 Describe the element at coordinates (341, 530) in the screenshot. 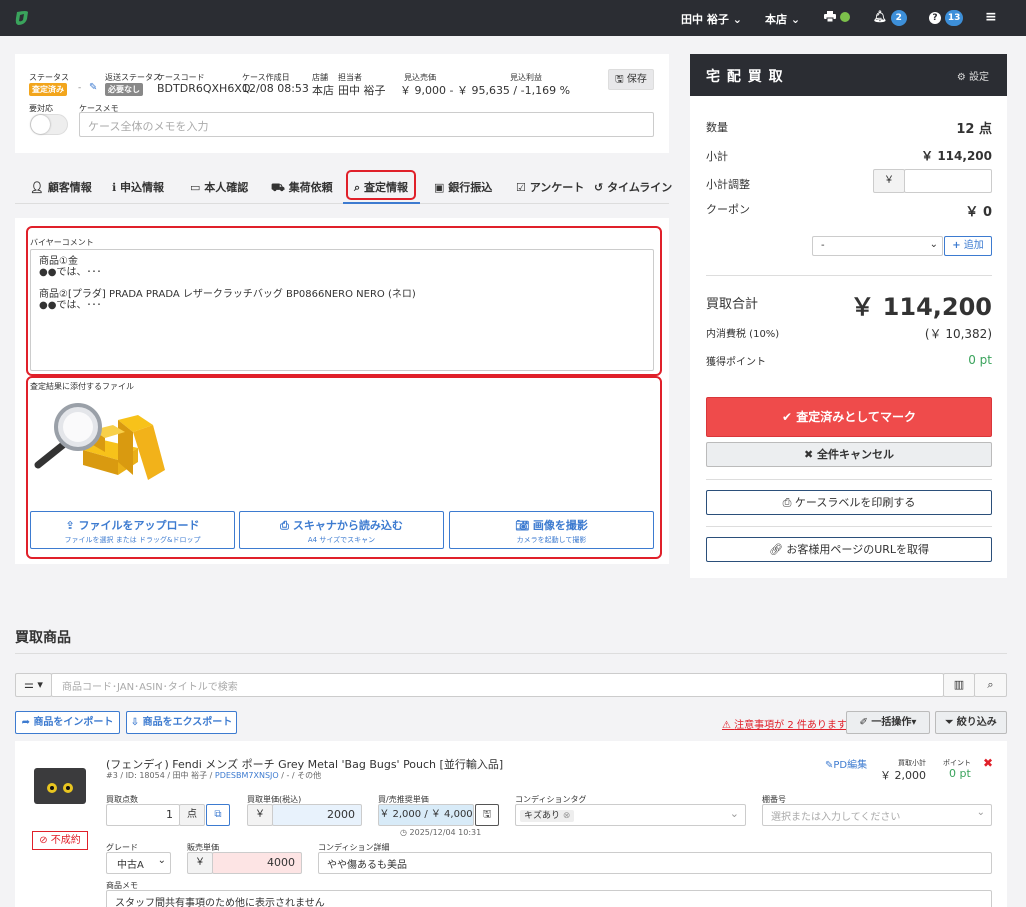

I see `scan-button: ⎙ スキャナから読み込む A4 サイズでスキャン` at that location.